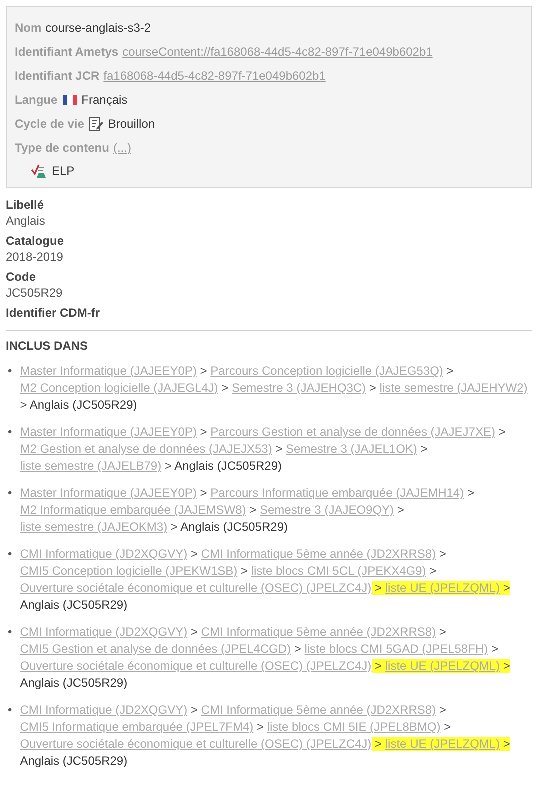 This screenshot has height=786, width=544. I want to click on property-label: Identifiant JCR, so click(57, 76).